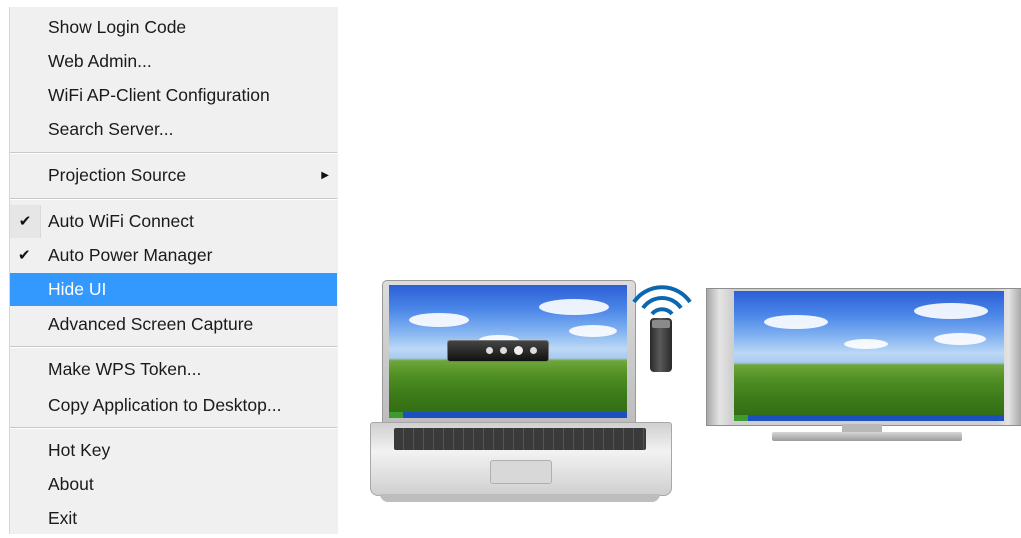 Image resolution: width=1021 pixels, height=538 pixels. What do you see at coordinates (325, 175) in the screenshot?
I see `submenu-arrow-icon: ▶` at bounding box center [325, 175].